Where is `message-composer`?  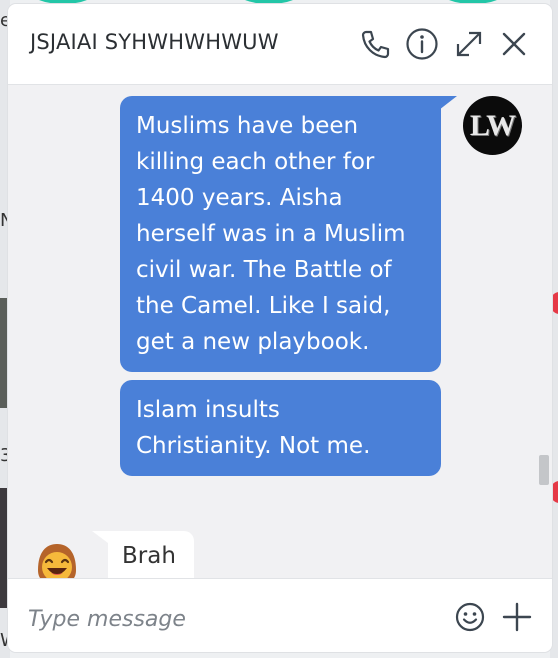 message-composer is located at coordinates (280, 615).